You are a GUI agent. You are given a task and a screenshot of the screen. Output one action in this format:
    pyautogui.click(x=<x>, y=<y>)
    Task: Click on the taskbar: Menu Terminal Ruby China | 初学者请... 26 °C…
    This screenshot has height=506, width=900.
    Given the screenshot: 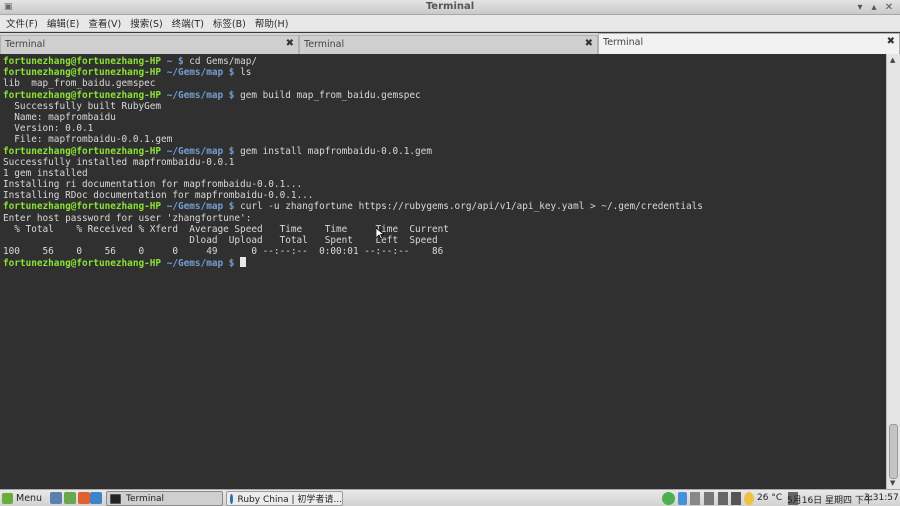 What is the action you would take?
    pyautogui.click(x=450, y=497)
    